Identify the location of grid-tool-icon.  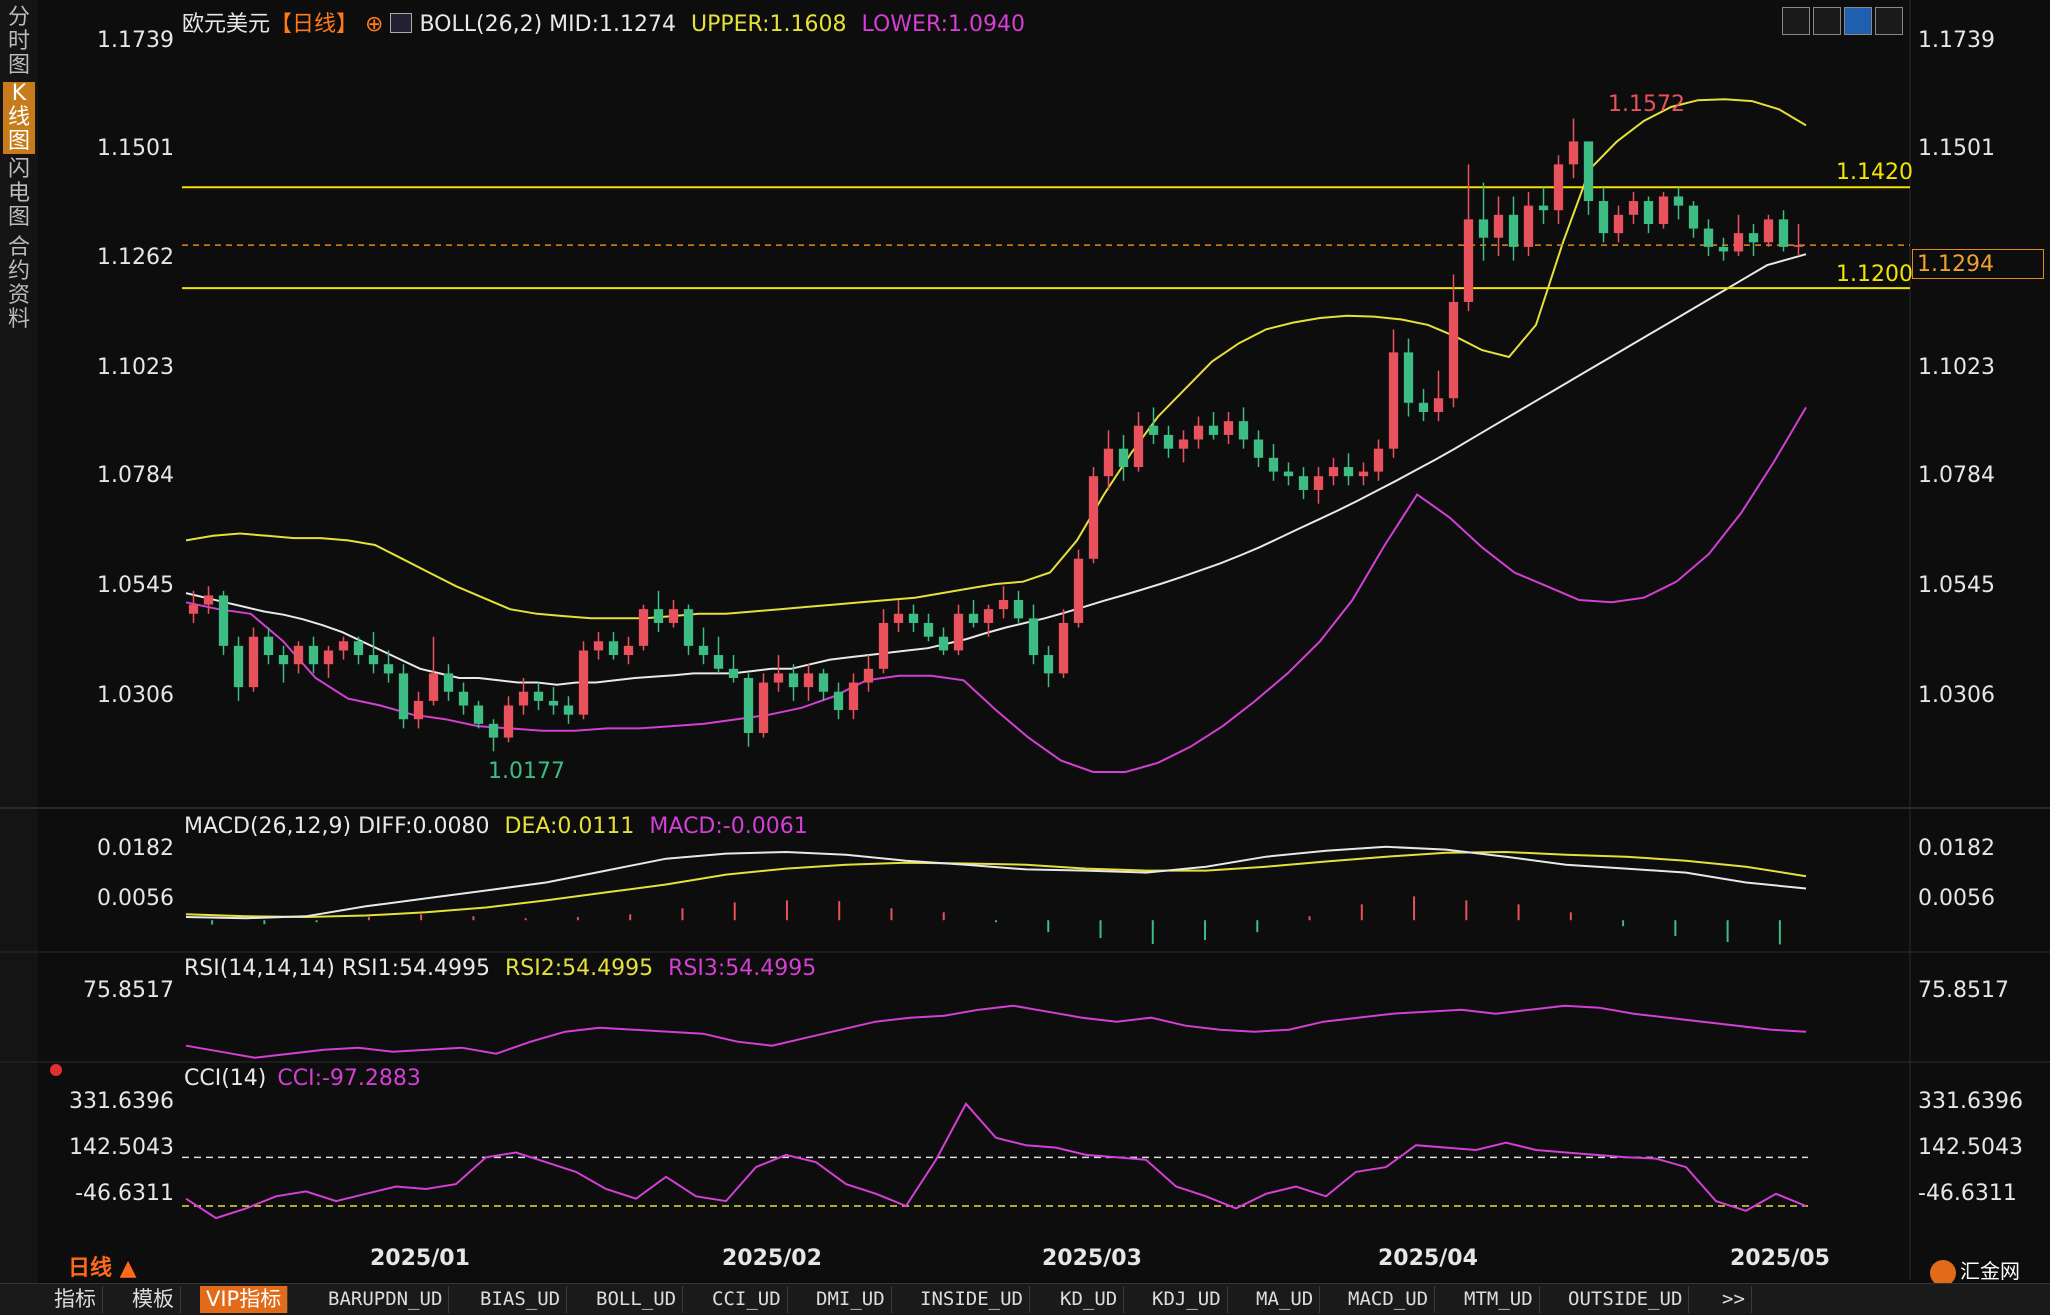
(1796, 21).